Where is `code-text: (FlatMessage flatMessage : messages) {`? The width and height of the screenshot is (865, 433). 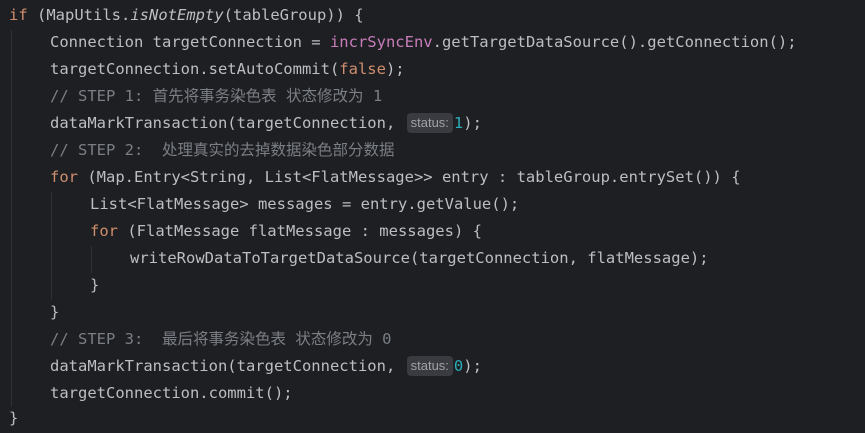 code-text: (FlatMessage flatMessage : messages) { is located at coordinates (300, 231).